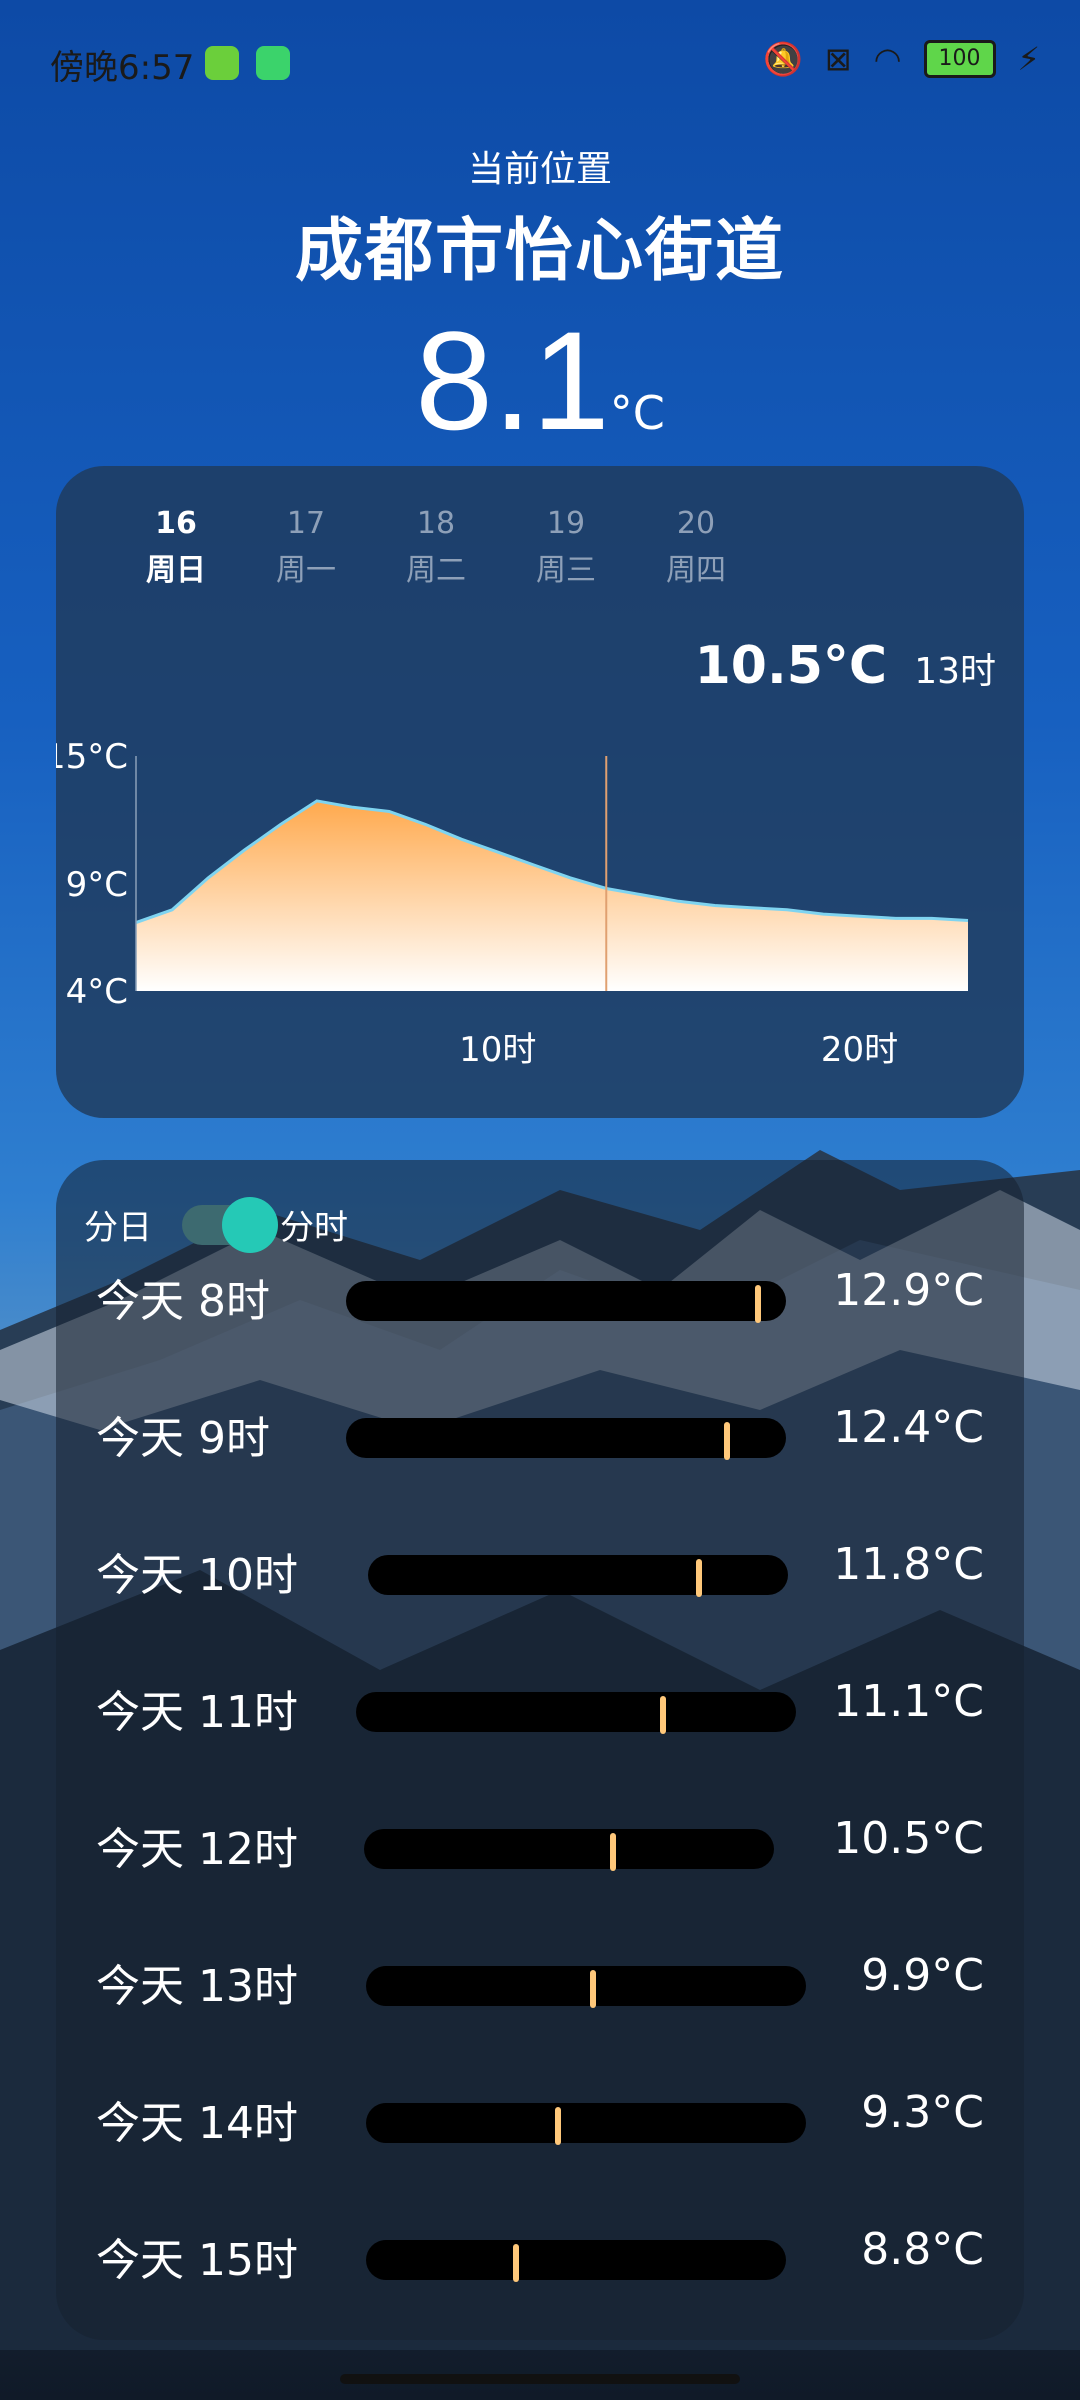 The width and height of the screenshot is (1080, 2400). Describe the element at coordinates (436, 523) in the screenshot. I see `day-number: 18` at that location.